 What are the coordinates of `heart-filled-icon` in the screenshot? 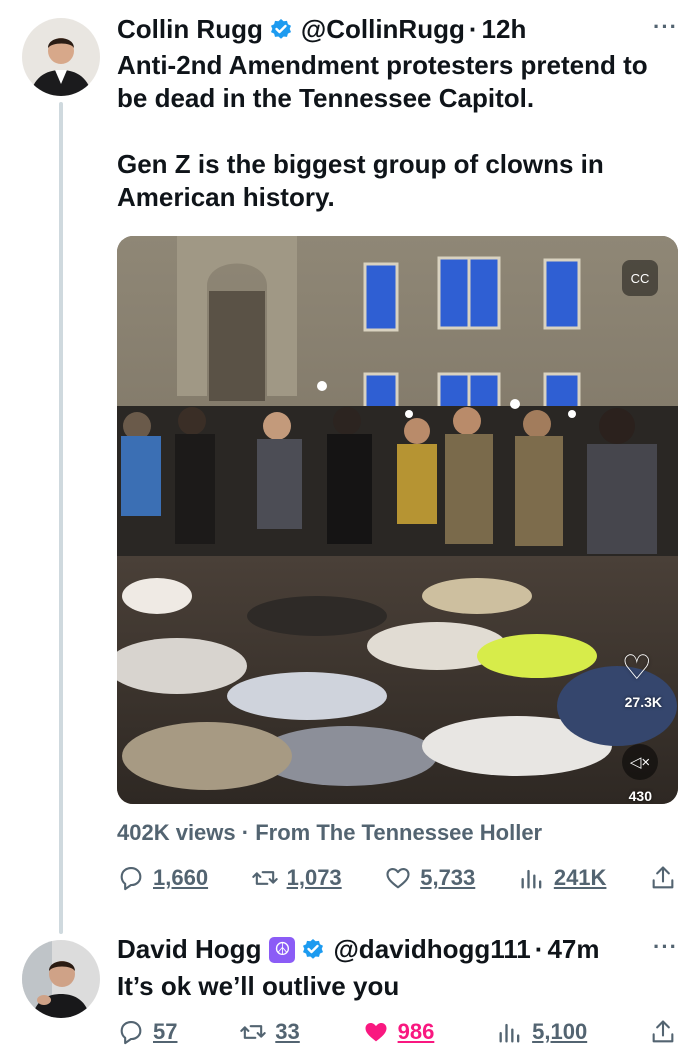 It's located at (376, 1032).